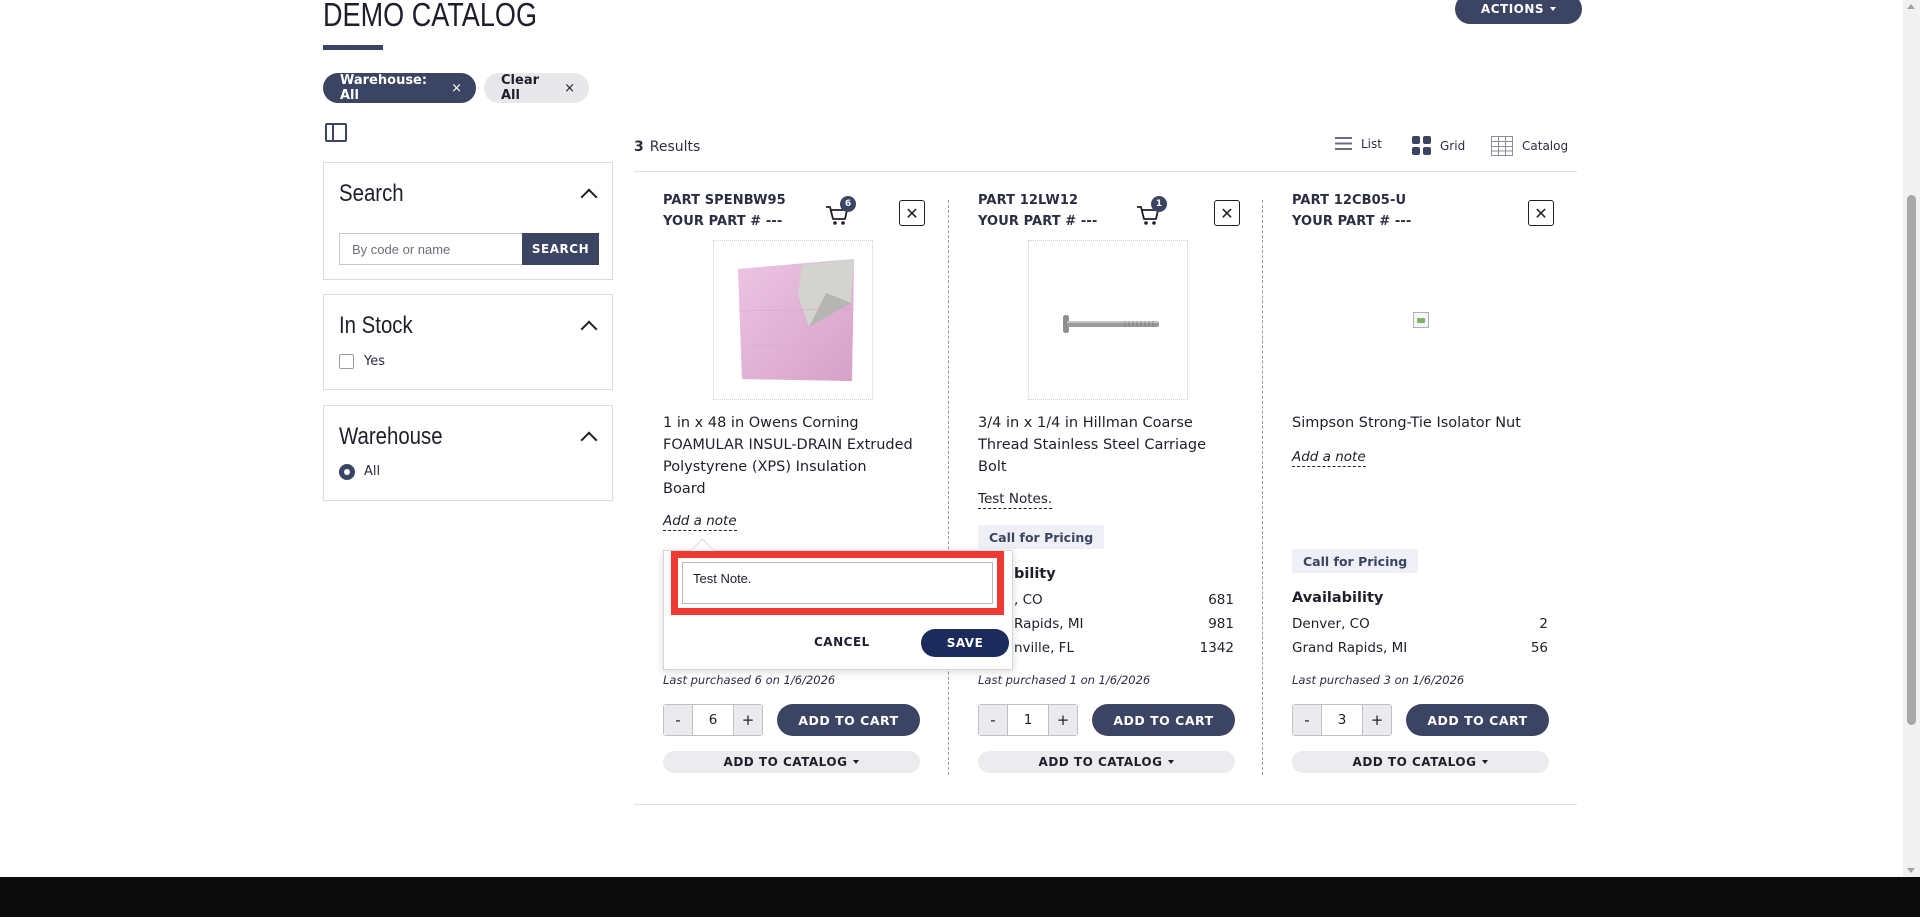 The image size is (1920, 917). Describe the element at coordinates (848, 204) in the screenshot. I see `cart-count-badge: 6` at that location.